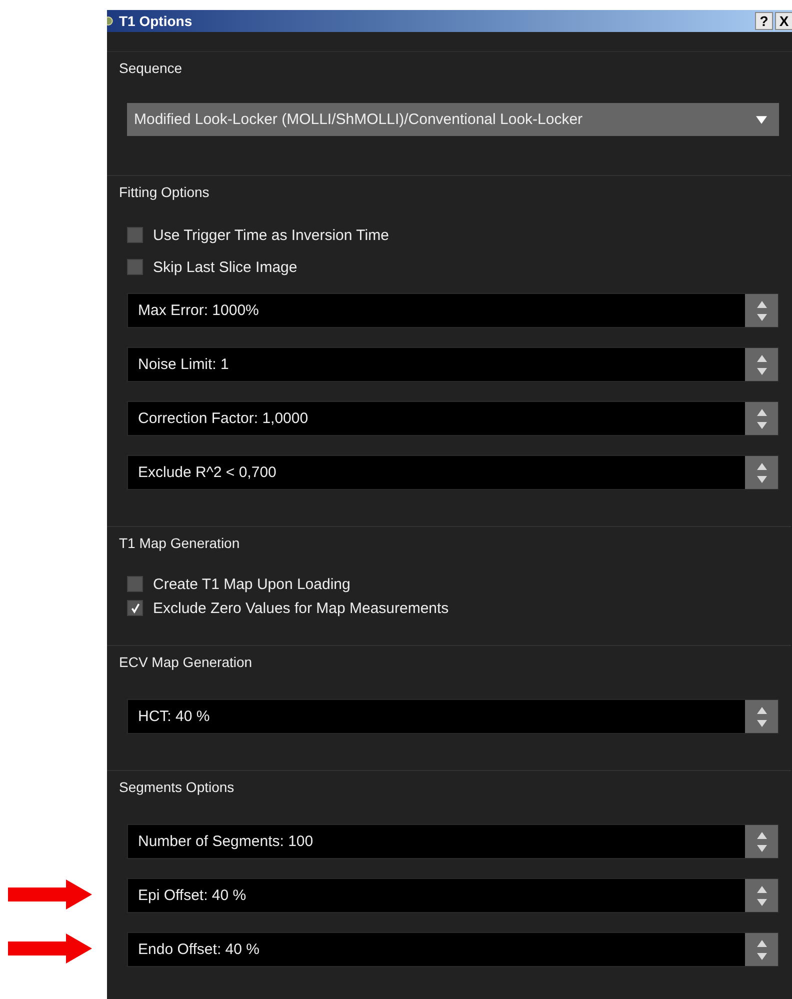 This screenshot has width=792, height=999. What do you see at coordinates (453, 364) in the screenshot?
I see `spin-box: Noise Limit: 1` at bounding box center [453, 364].